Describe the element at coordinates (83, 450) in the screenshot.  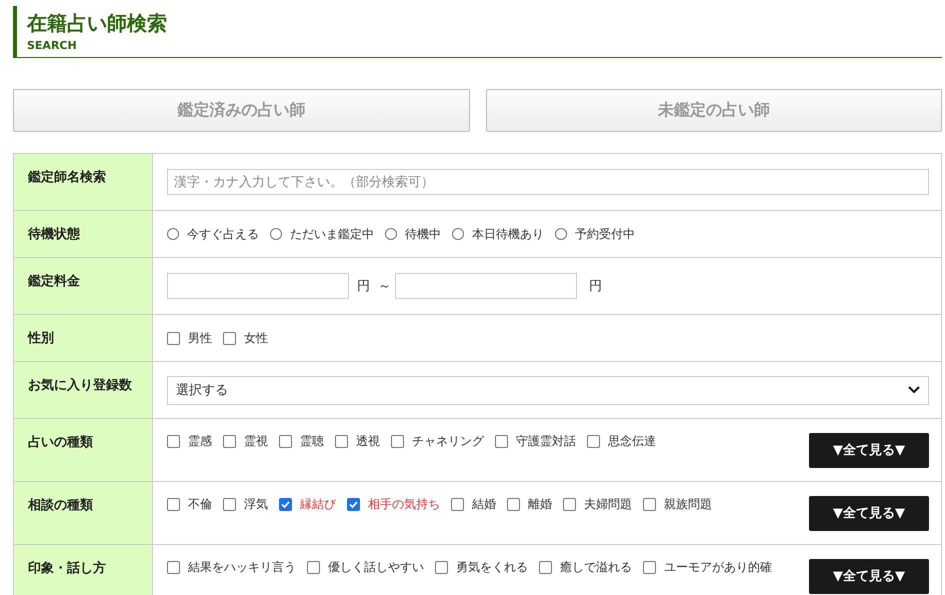
I see `field-label: 占いの種類` at that location.